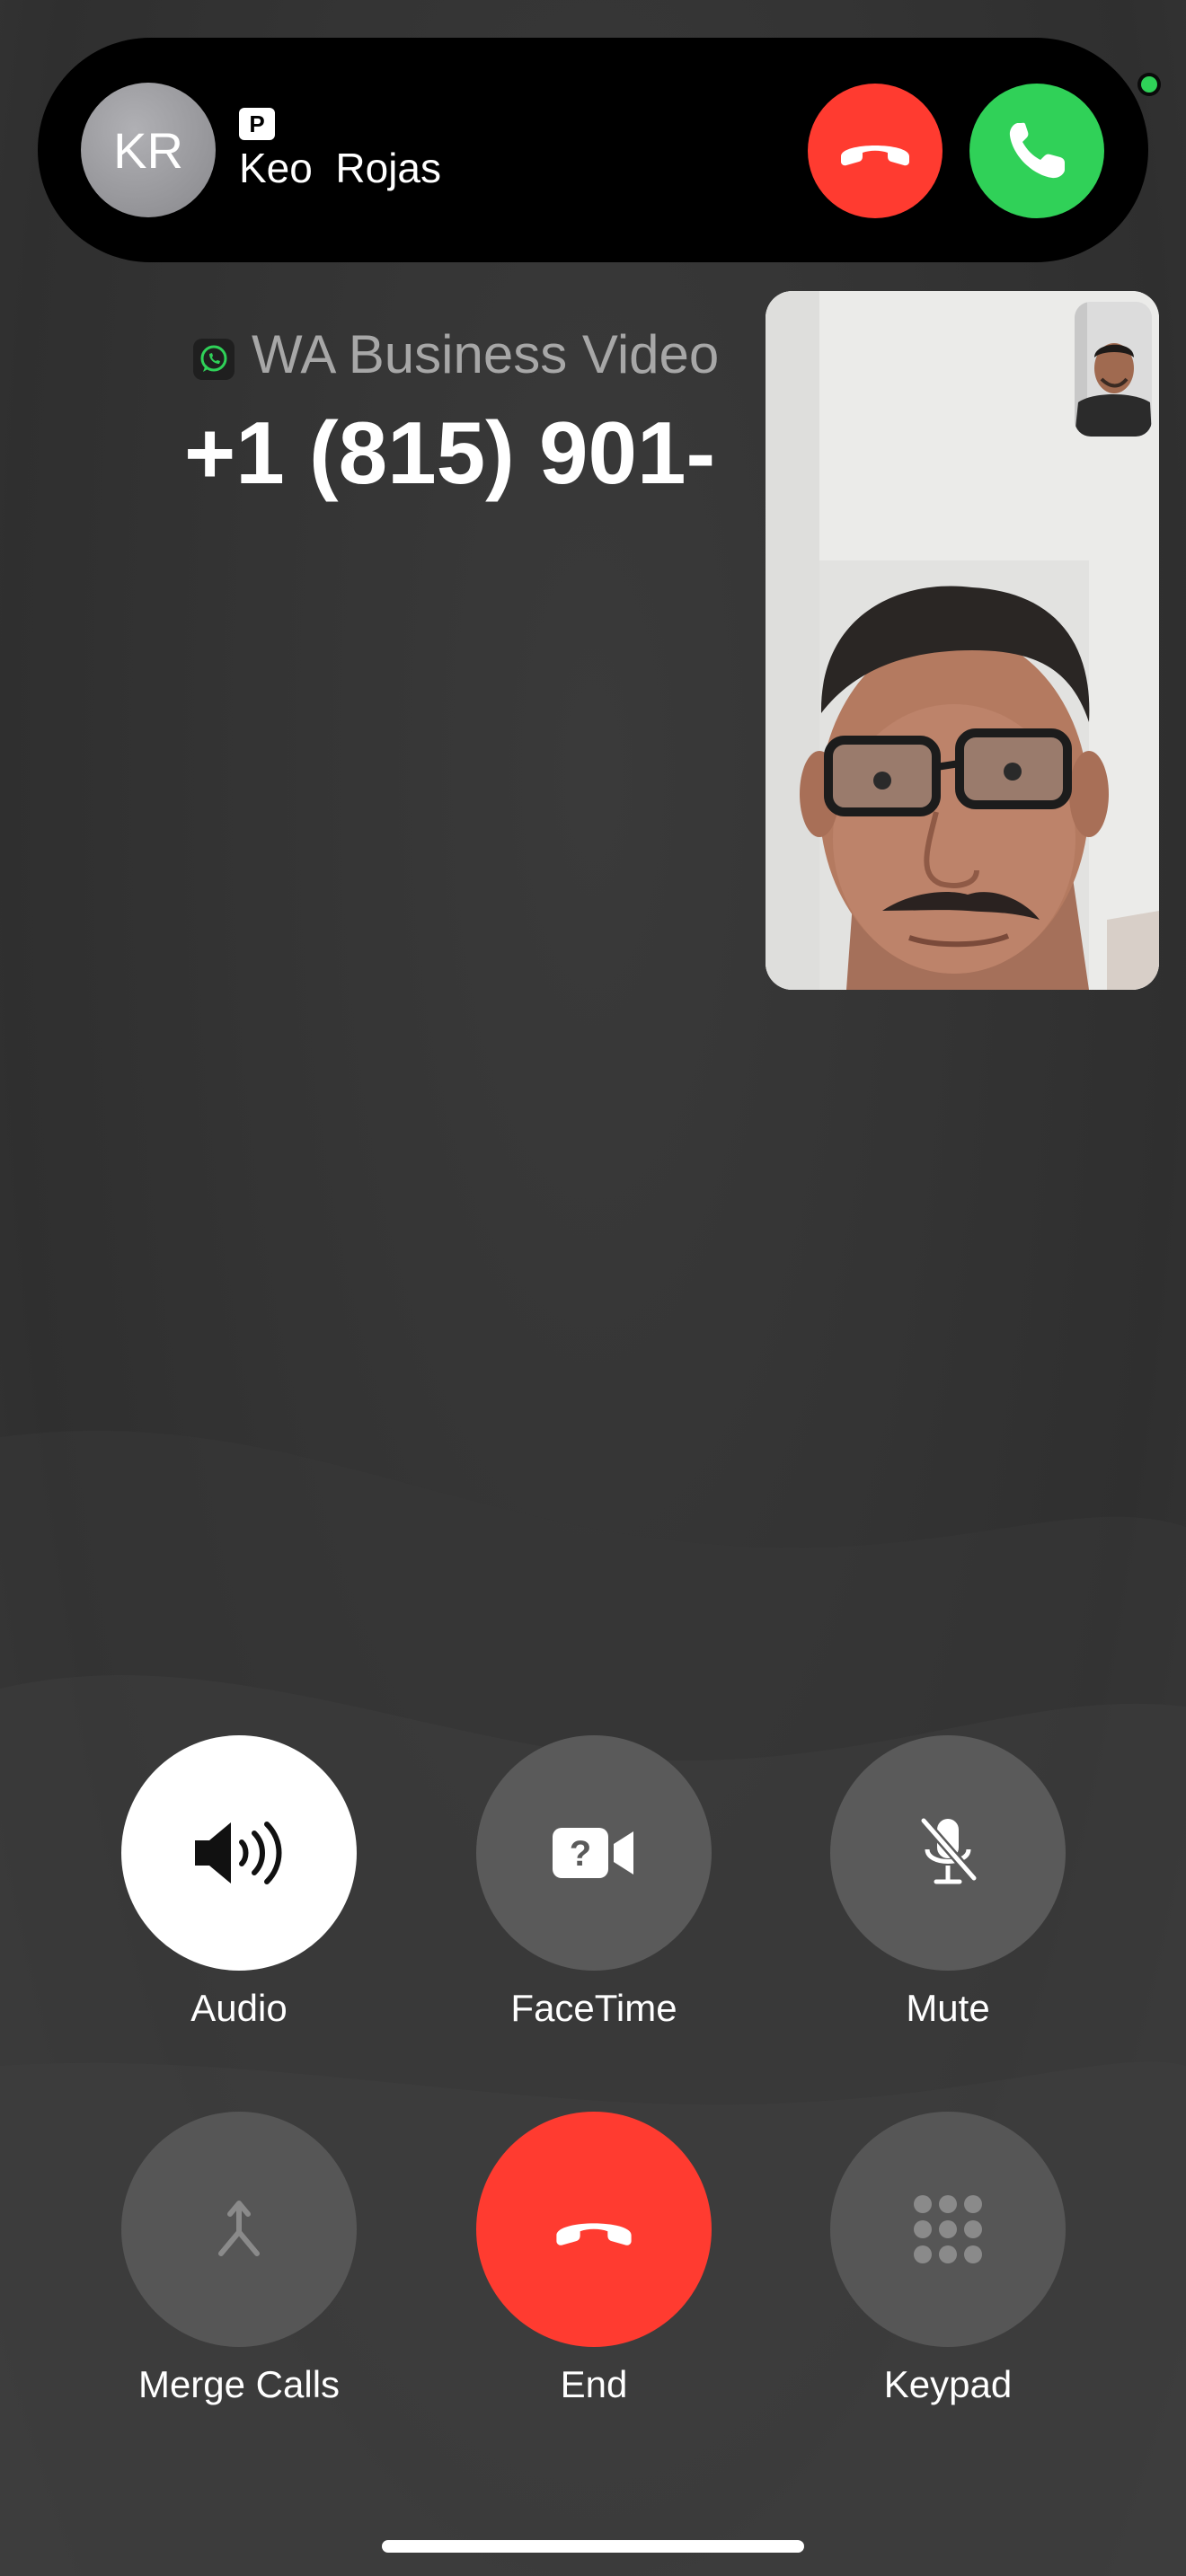 This screenshot has width=1186, height=2576. I want to click on camera-indicator-dot, so click(1149, 84).